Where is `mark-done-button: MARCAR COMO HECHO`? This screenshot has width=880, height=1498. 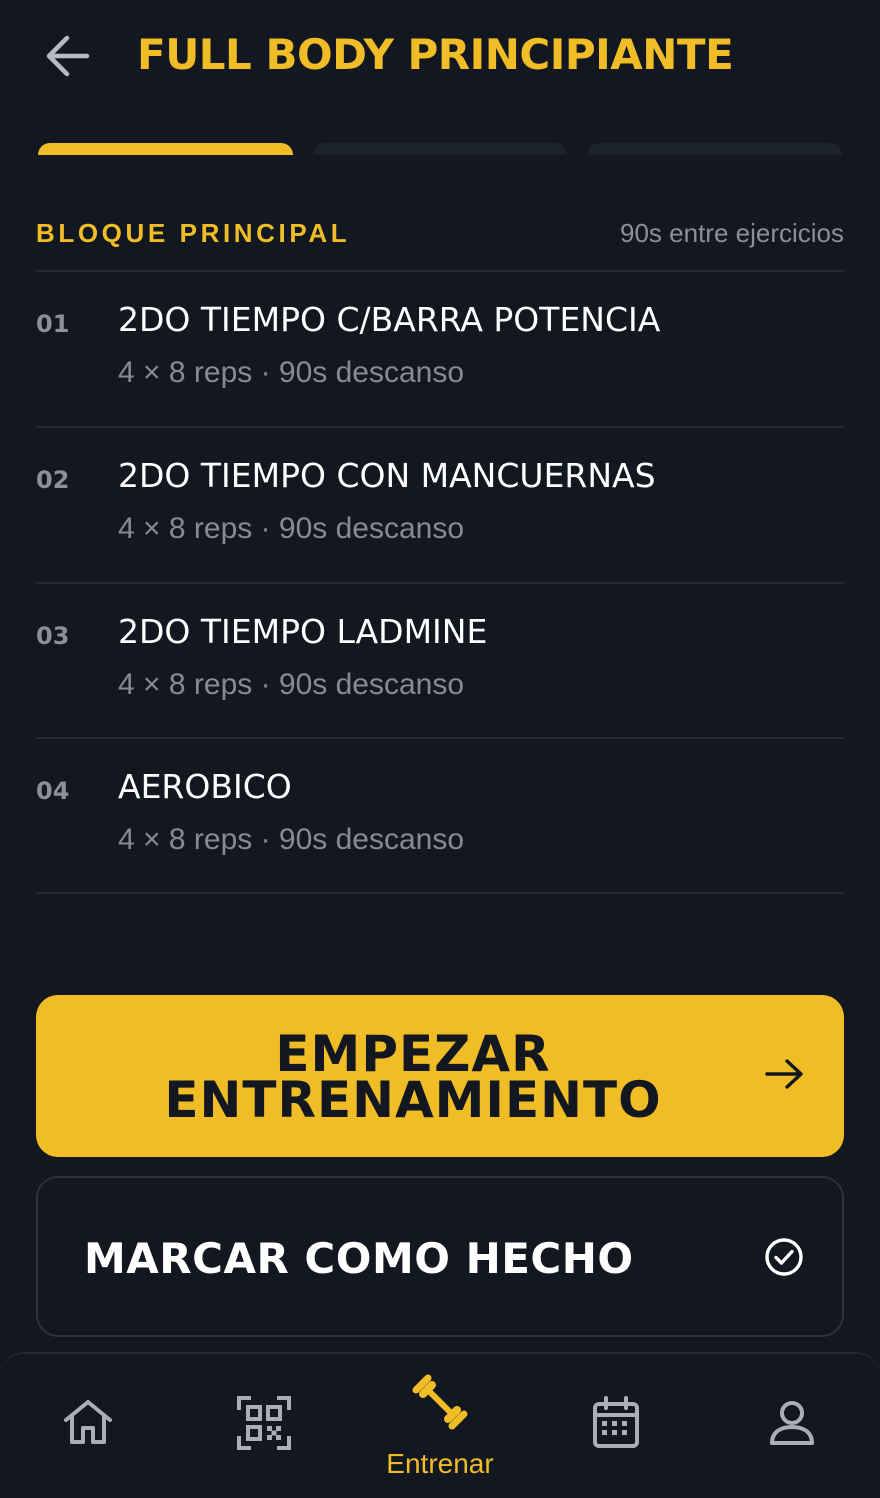
mark-done-button: MARCAR COMO HECHO is located at coordinates (440, 1256).